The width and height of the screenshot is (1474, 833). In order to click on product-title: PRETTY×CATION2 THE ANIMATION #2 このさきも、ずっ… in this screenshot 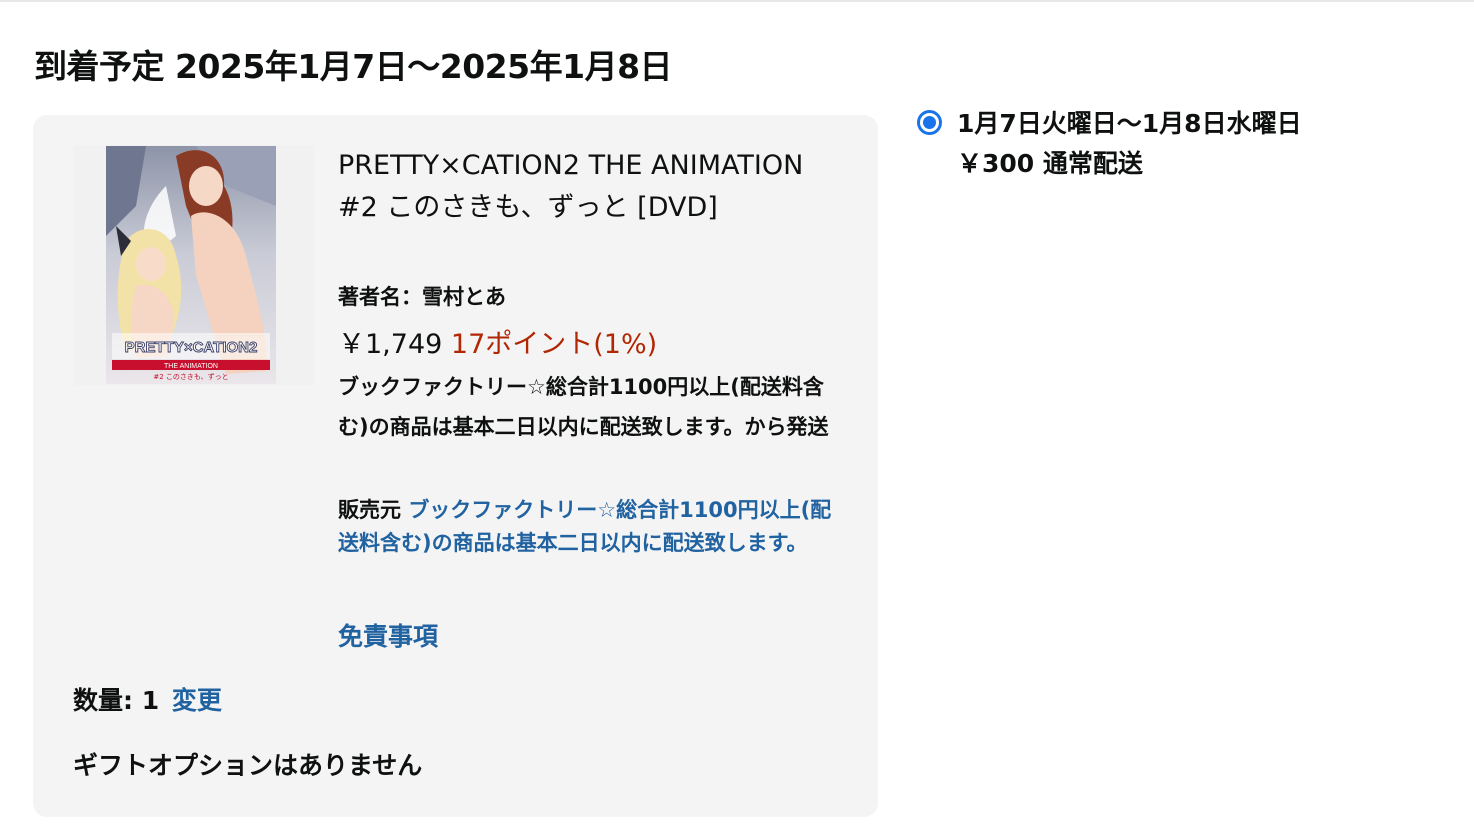, I will do `click(593, 187)`.